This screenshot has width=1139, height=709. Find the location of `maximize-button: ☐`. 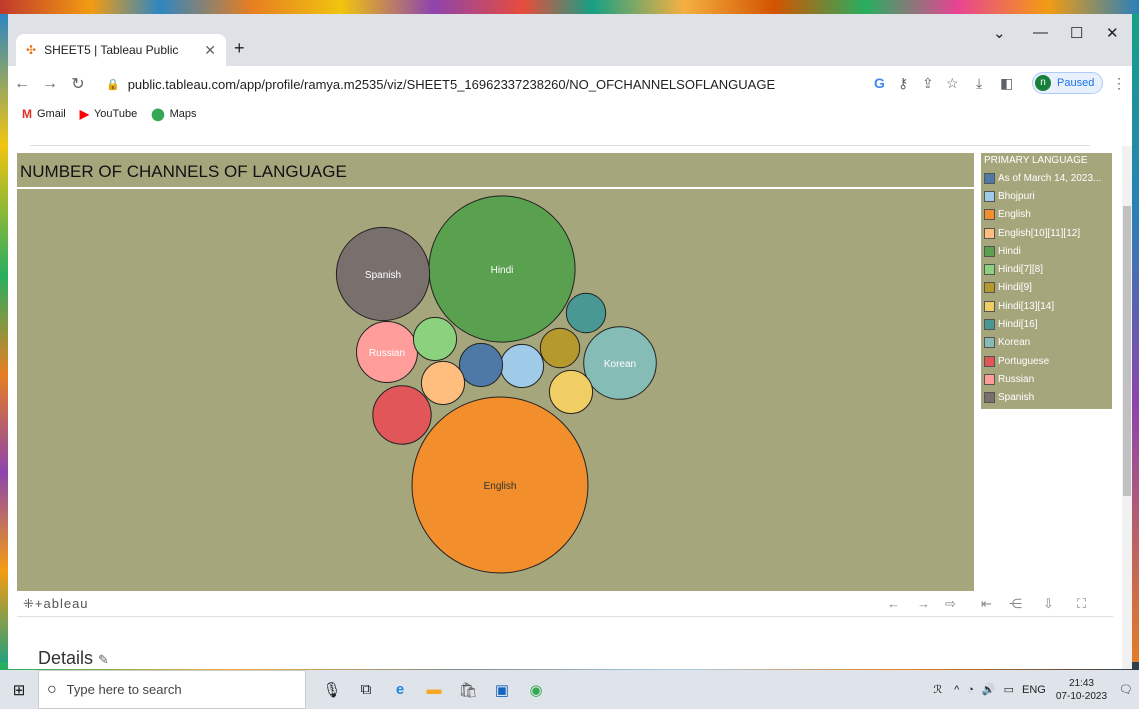

maximize-button: ☐ is located at coordinates (1076, 33).